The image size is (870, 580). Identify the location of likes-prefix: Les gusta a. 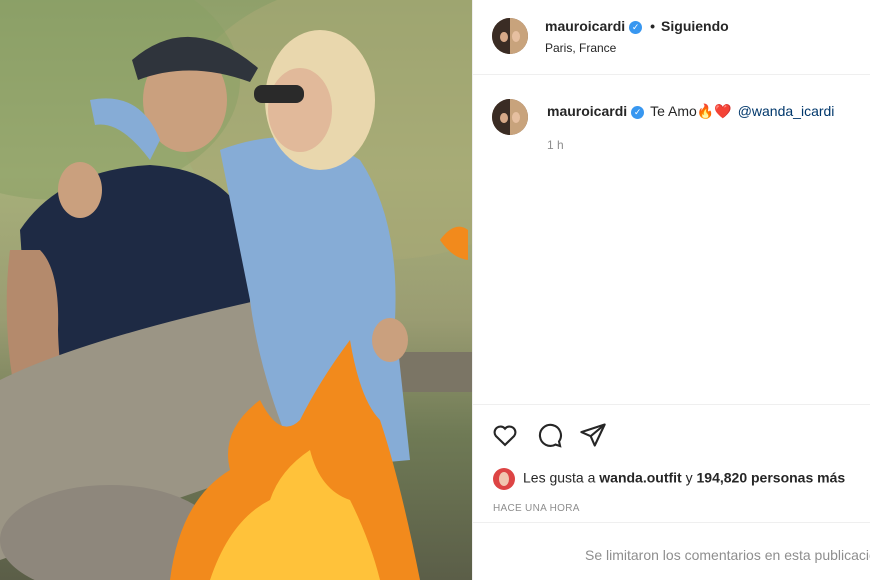
(559, 477).